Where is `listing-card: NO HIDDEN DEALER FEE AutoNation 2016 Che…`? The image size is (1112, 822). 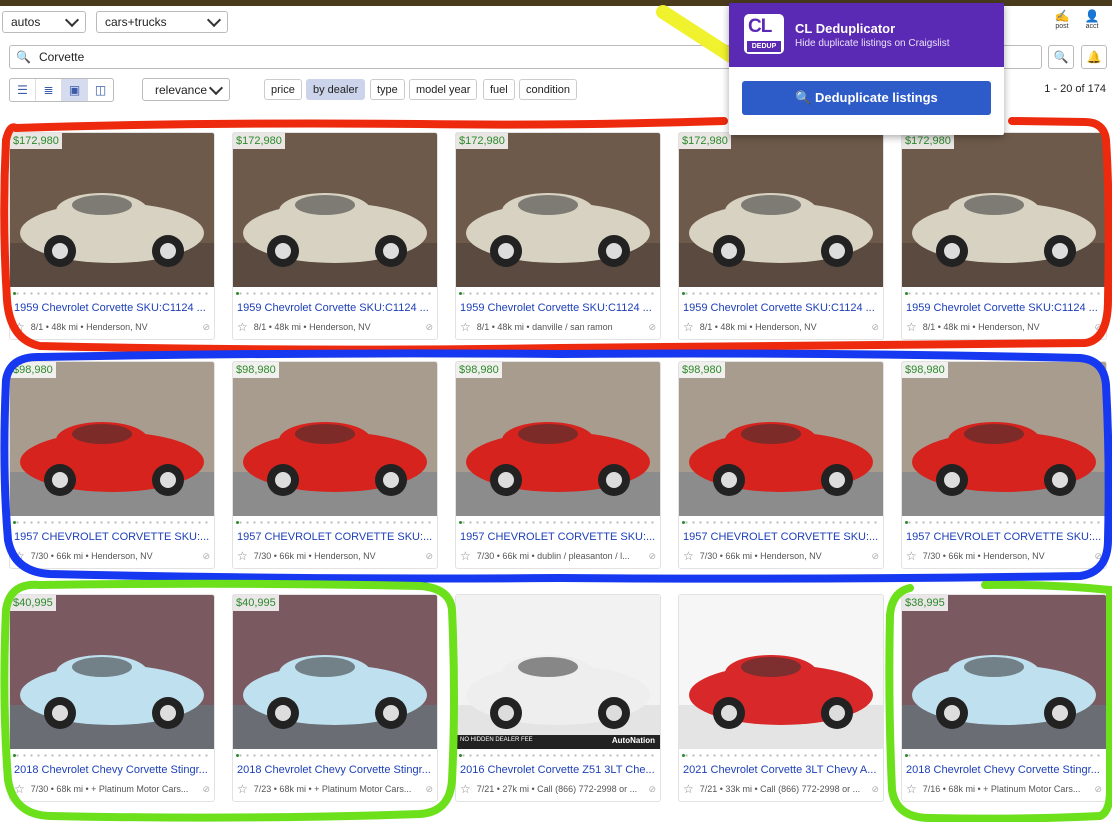 listing-card: NO HIDDEN DEALER FEE AutoNation 2016 Che… is located at coordinates (558, 698).